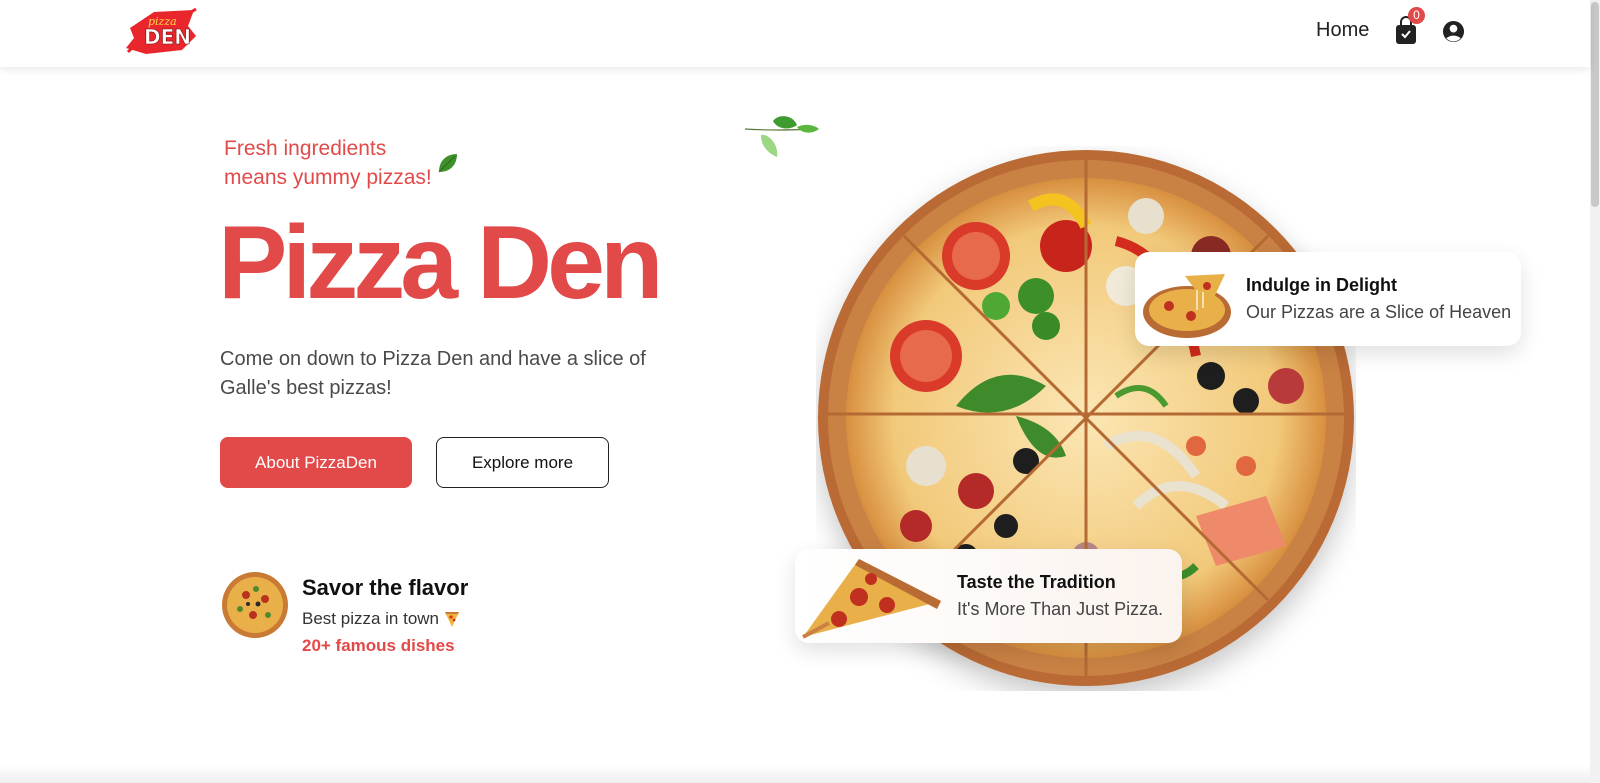  I want to click on cart-count-badge: 0, so click(1416, 15).